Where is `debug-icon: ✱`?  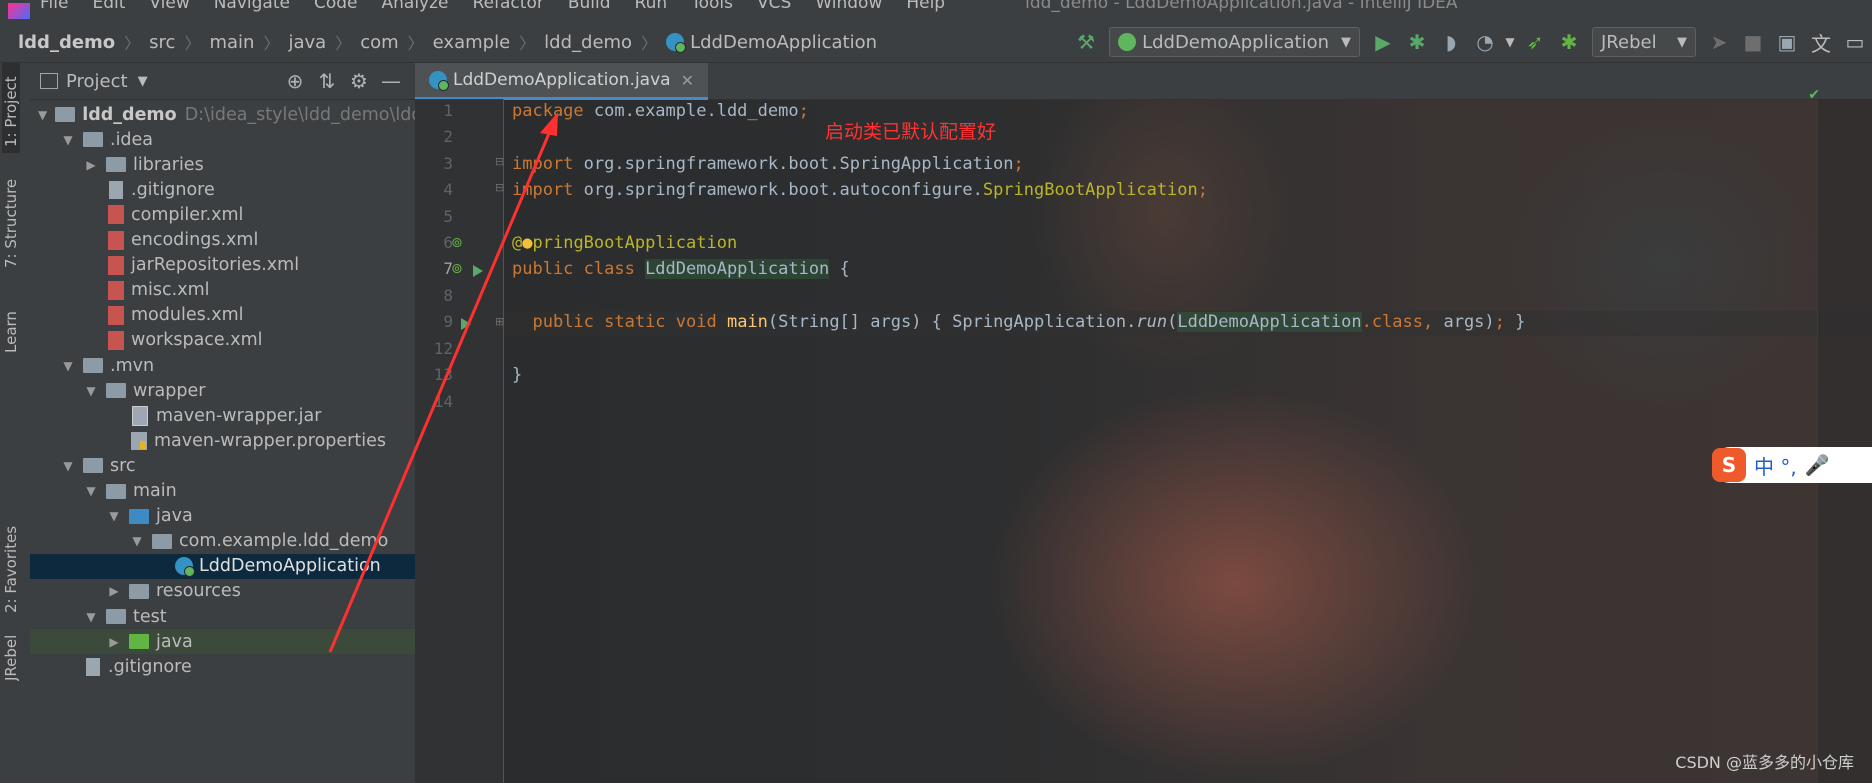
debug-icon: ✱ is located at coordinates (1417, 42).